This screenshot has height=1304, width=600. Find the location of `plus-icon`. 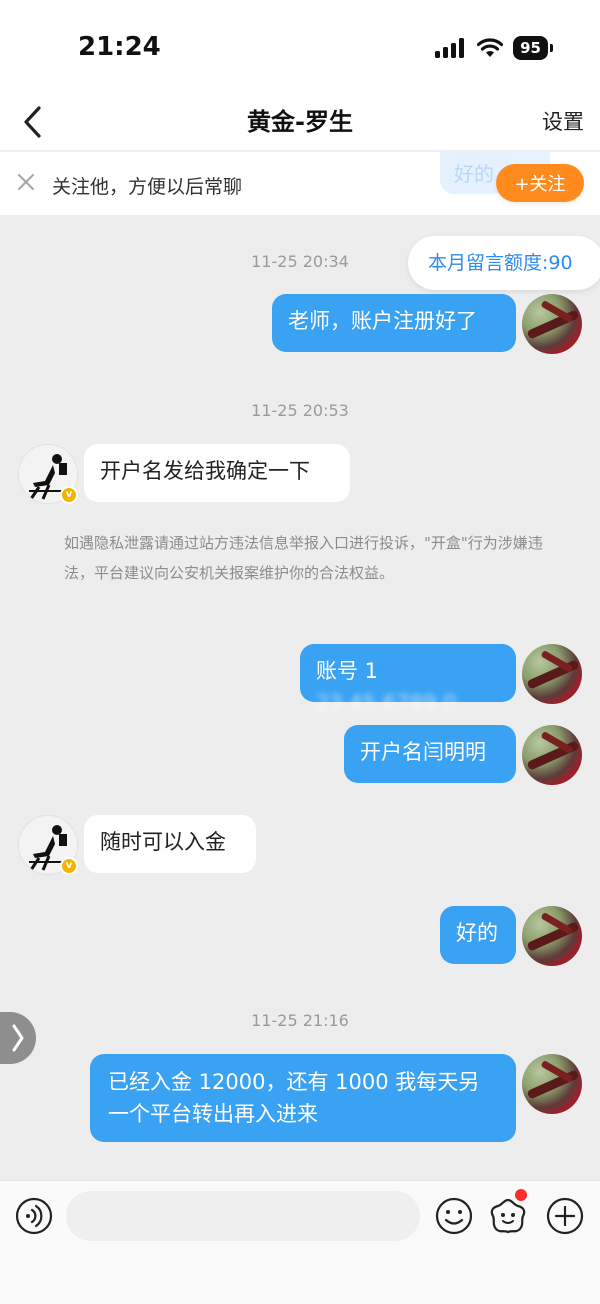

plus-icon is located at coordinates (565, 1216).